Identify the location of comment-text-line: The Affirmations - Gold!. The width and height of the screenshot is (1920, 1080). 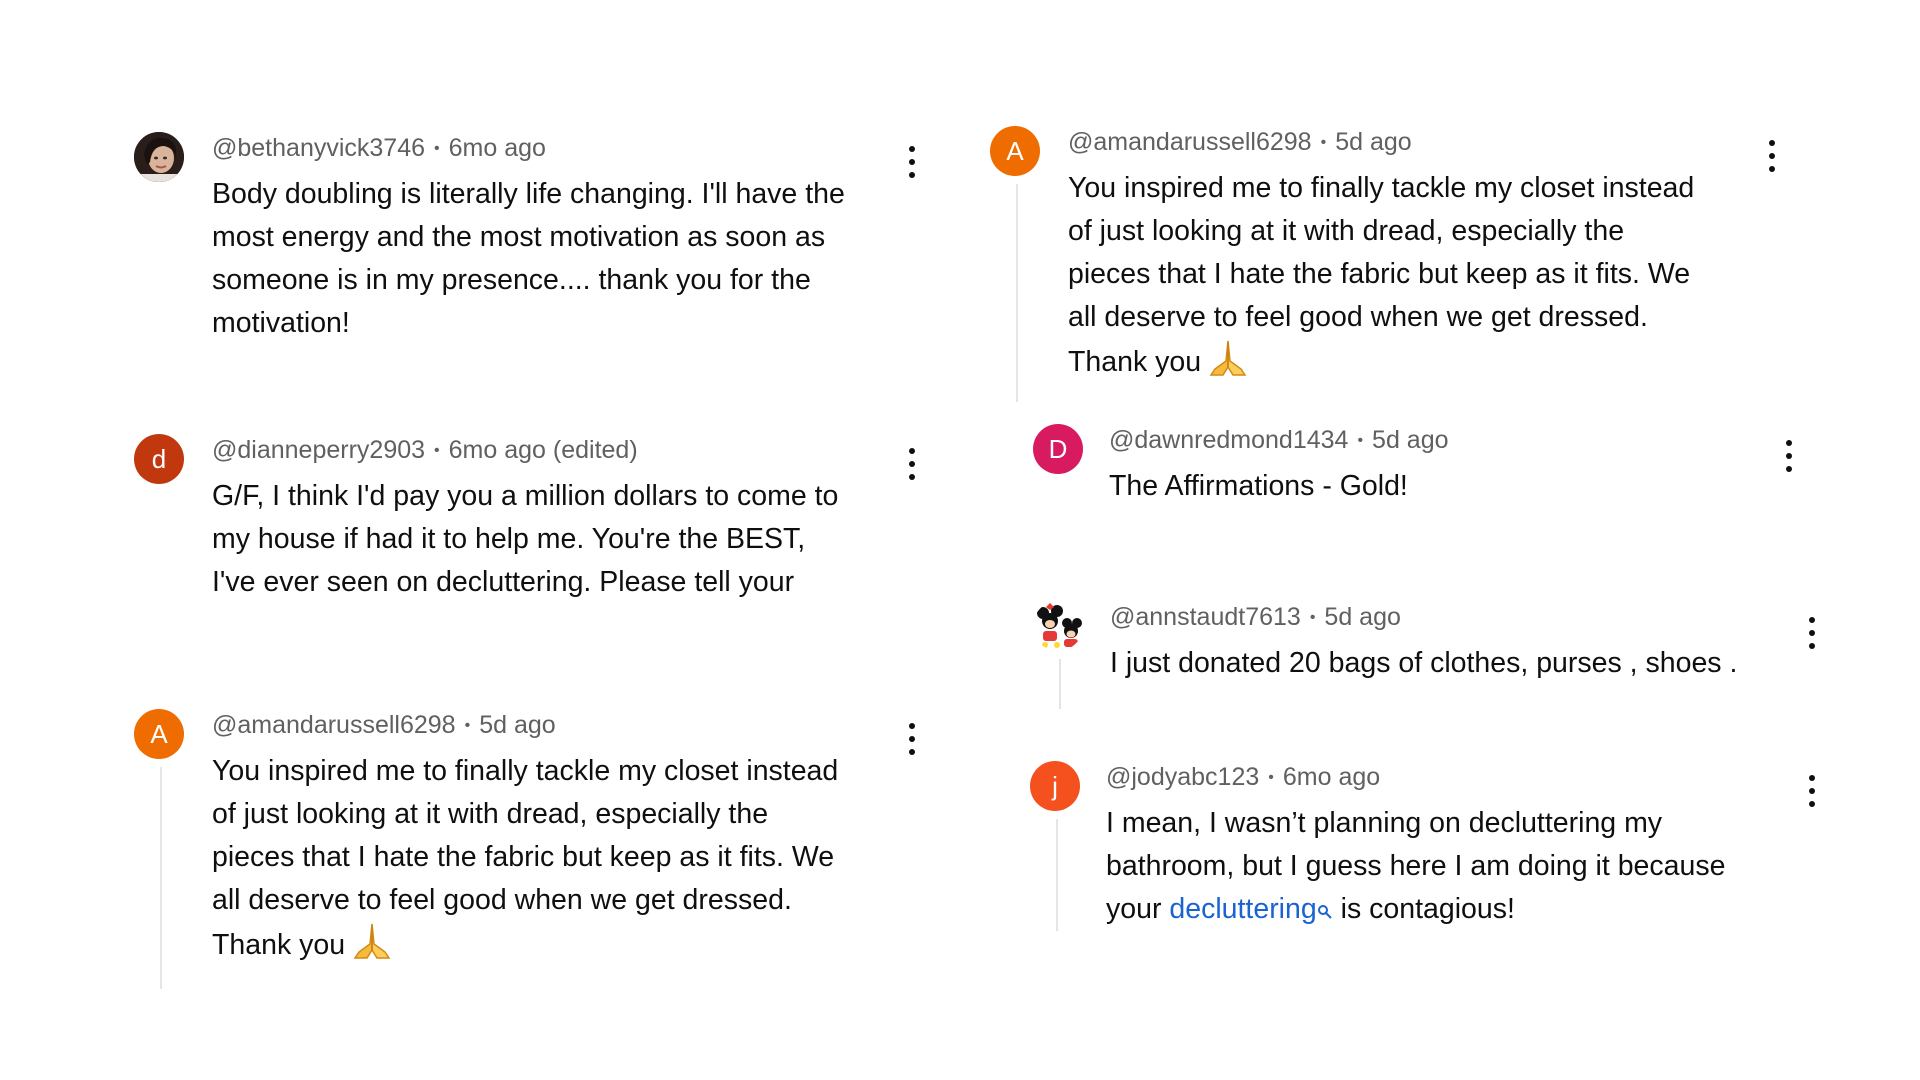
(1258, 486).